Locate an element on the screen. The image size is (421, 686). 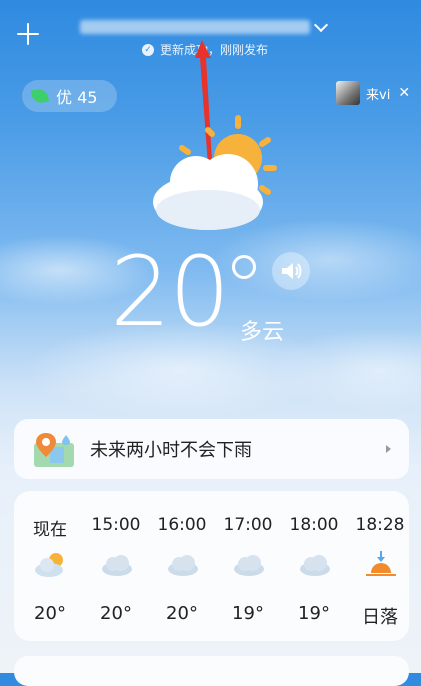
current-condition: 多云 is located at coordinates (262, 332).